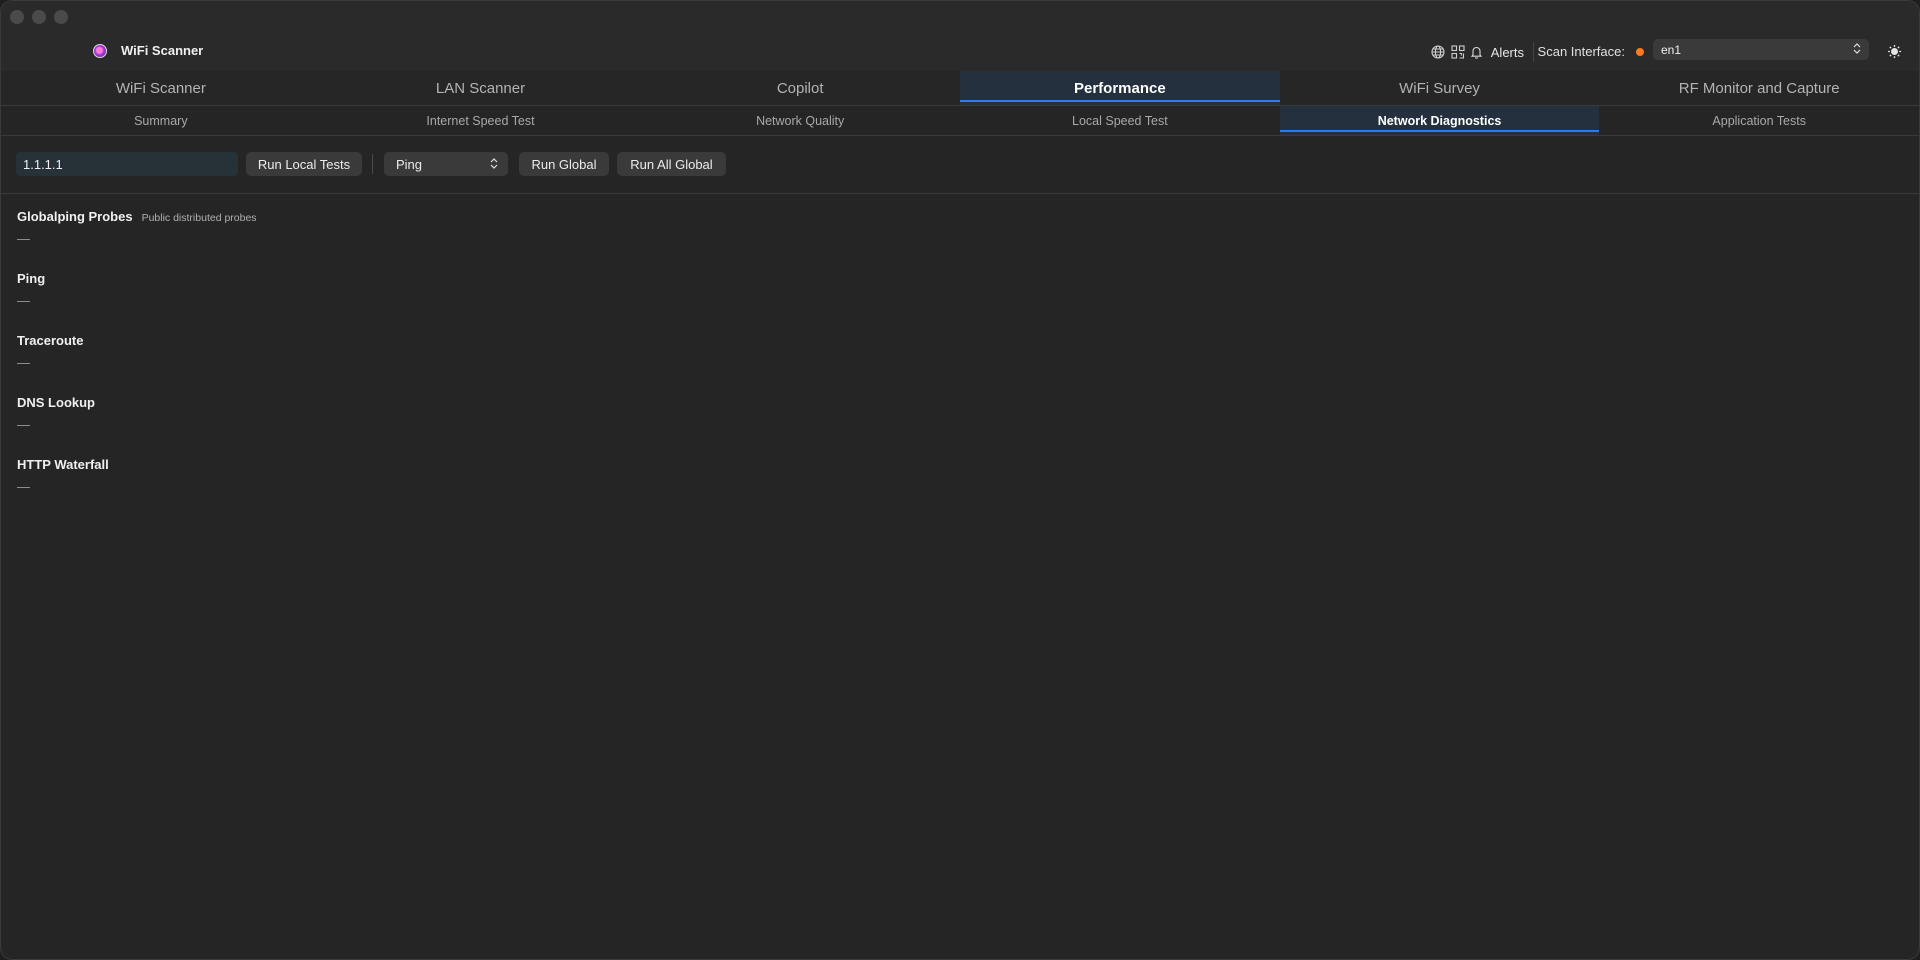  I want to click on globe-icon, so click(1438, 52).